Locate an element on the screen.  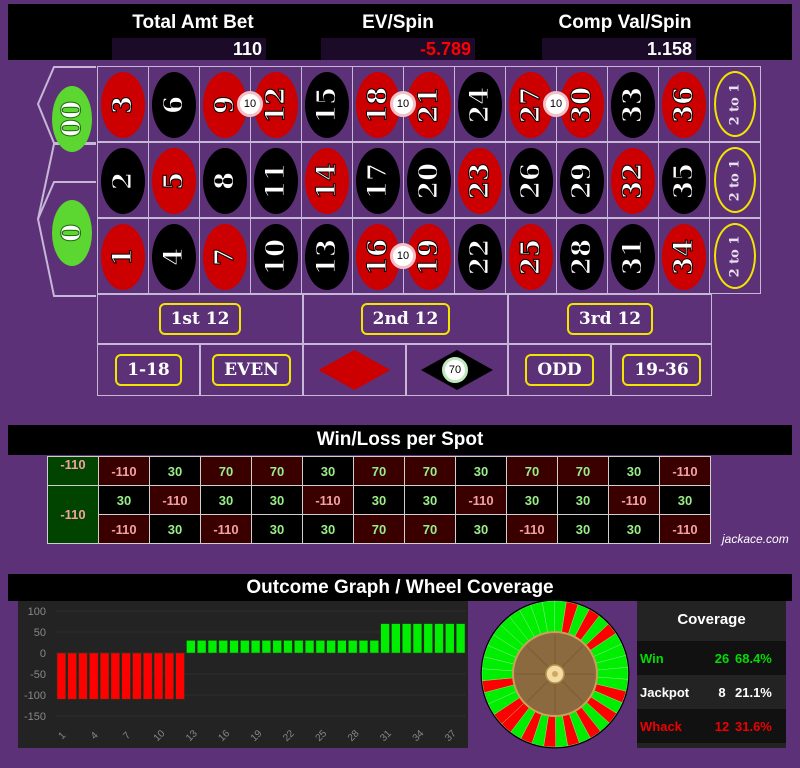
ev-spin-label: EV/Spin is located at coordinates (398, 22).